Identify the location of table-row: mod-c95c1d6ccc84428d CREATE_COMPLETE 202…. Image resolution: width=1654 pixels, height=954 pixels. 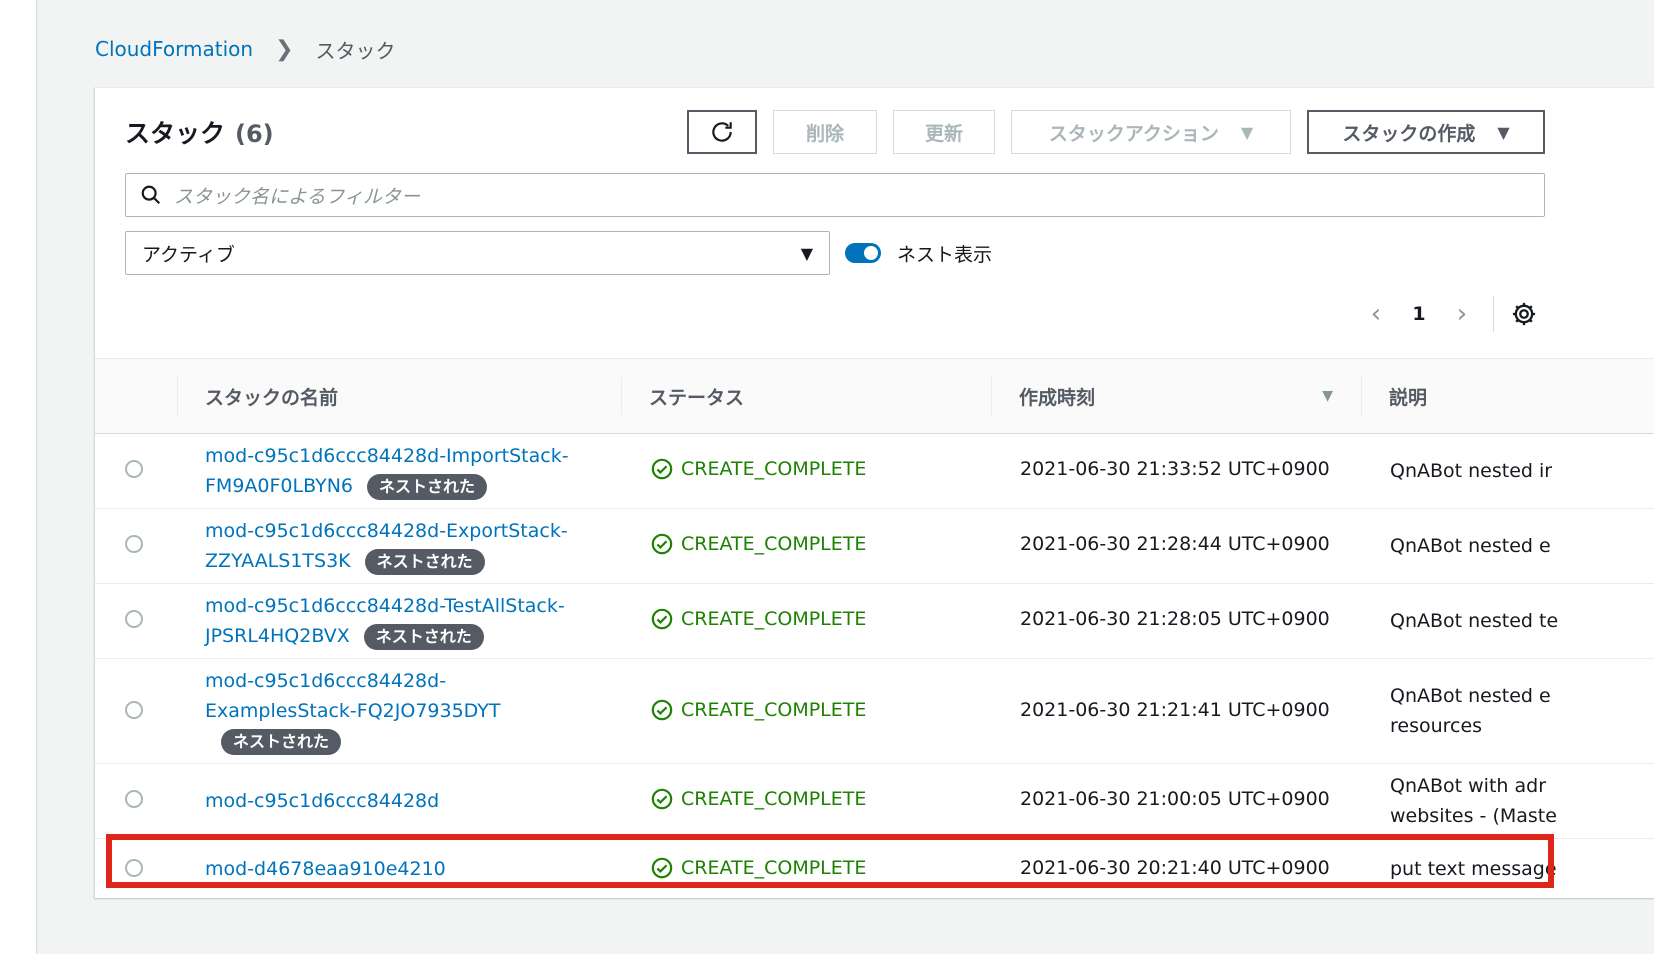
(874, 801).